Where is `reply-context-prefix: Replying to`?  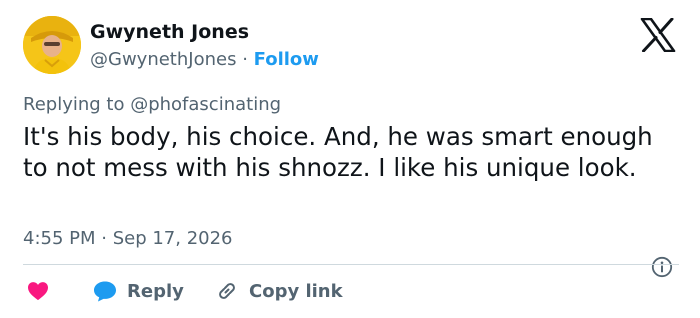
reply-context-prefix: Replying to is located at coordinates (77, 104).